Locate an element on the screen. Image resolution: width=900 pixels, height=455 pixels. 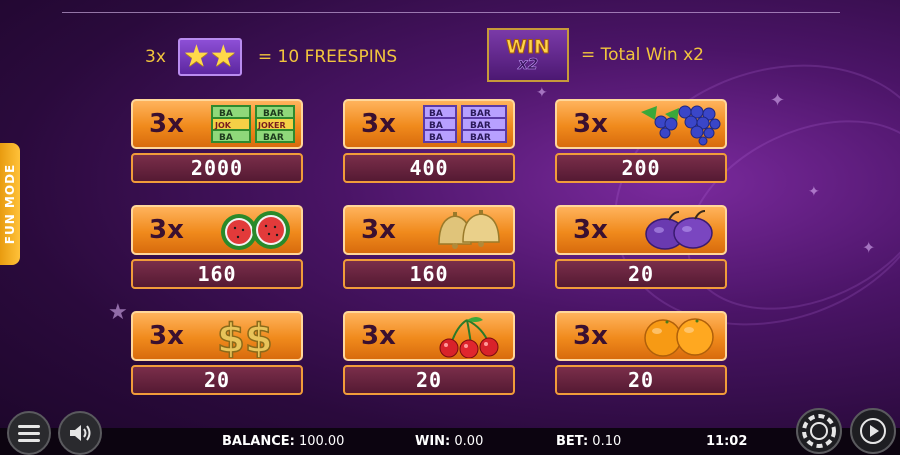
watermelon-icon is located at coordinates (254, 230).